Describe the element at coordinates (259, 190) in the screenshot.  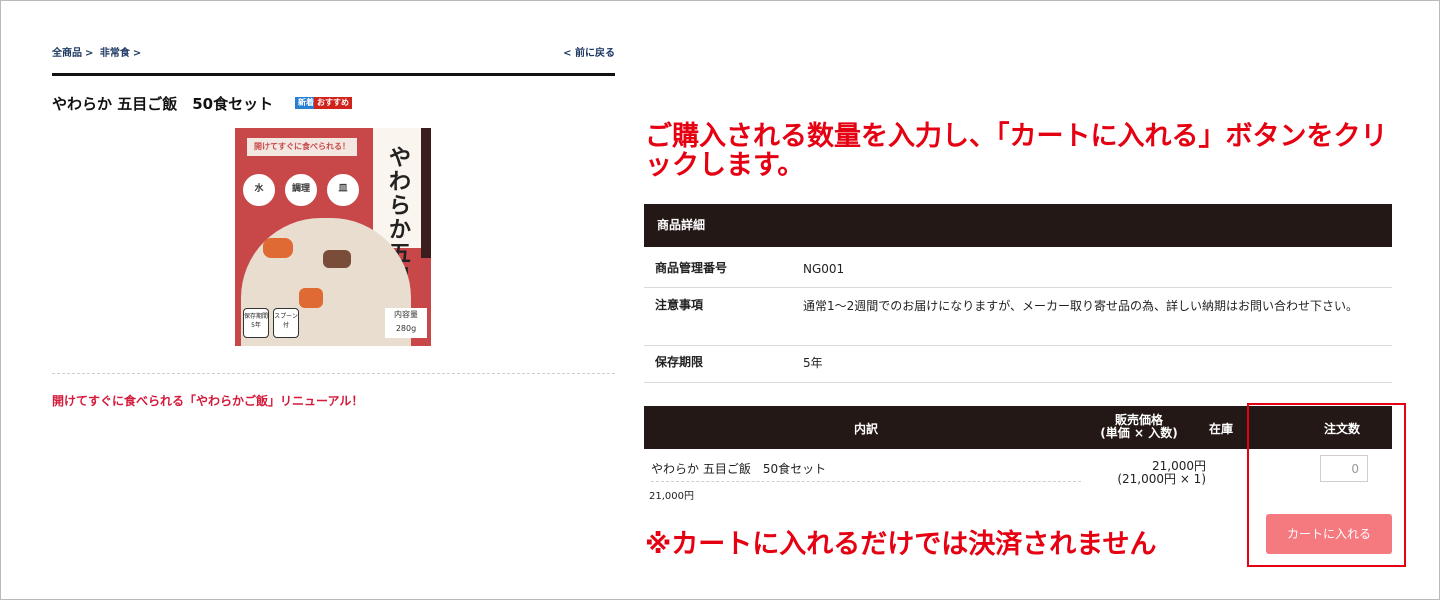
I see `image-circle-water: 水` at that location.